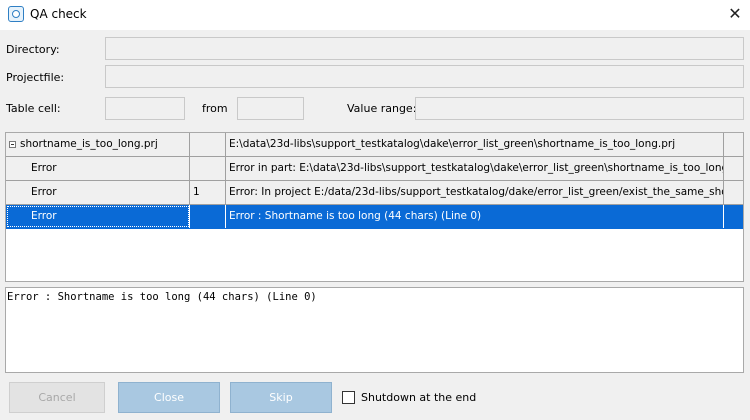 The width and height of the screenshot is (750, 420). What do you see at coordinates (89, 144) in the screenshot?
I see `grid-cell-name: shortname_is_too_long.prj` at bounding box center [89, 144].